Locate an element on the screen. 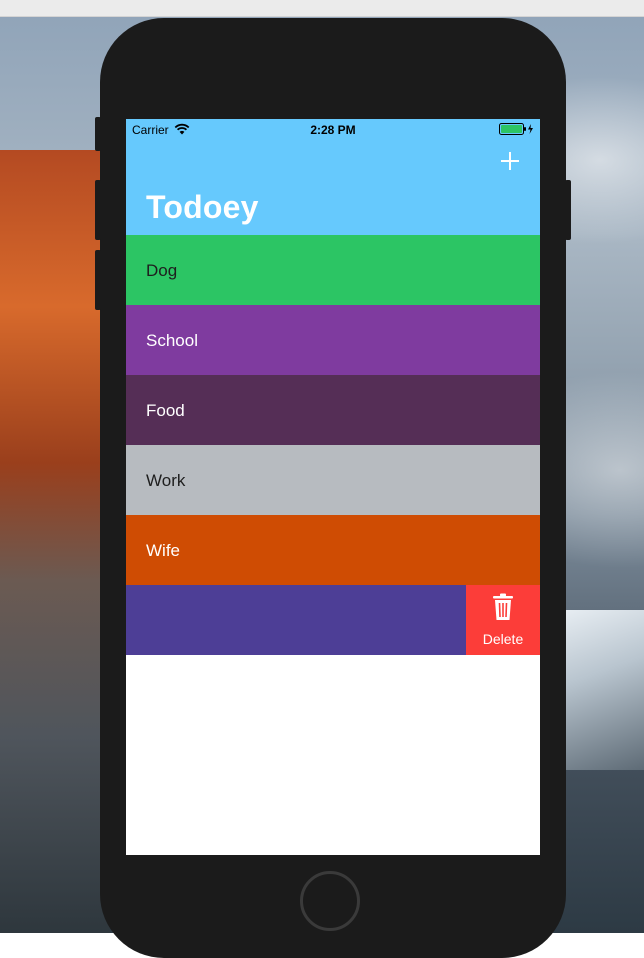  category-row-work: Work is located at coordinates (333, 480).